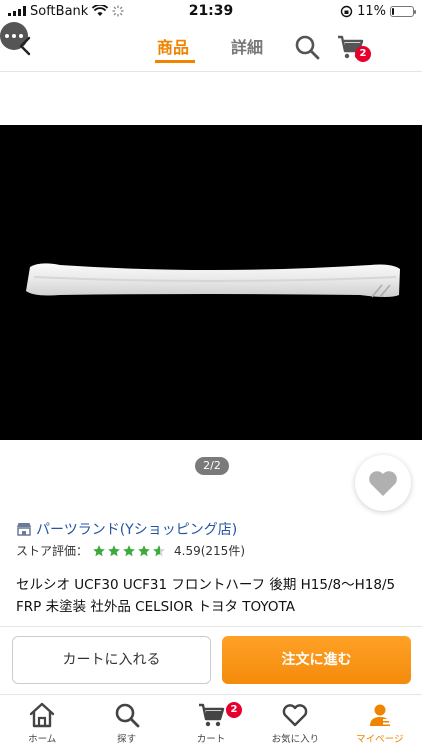  What do you see at coordinates (212, 715) in the screenshot?
I see `cart-icon` at bounding box center [212, 715].